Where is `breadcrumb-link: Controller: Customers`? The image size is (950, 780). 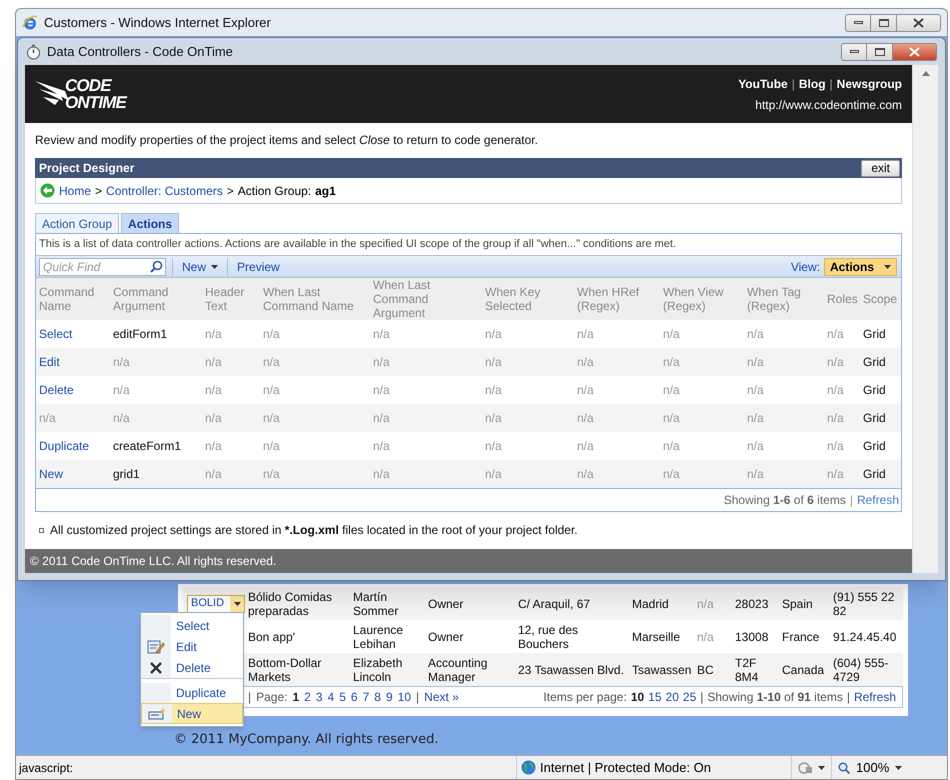 breadcrumb-link: Controller: Customers is located at coordinates (164, 191).